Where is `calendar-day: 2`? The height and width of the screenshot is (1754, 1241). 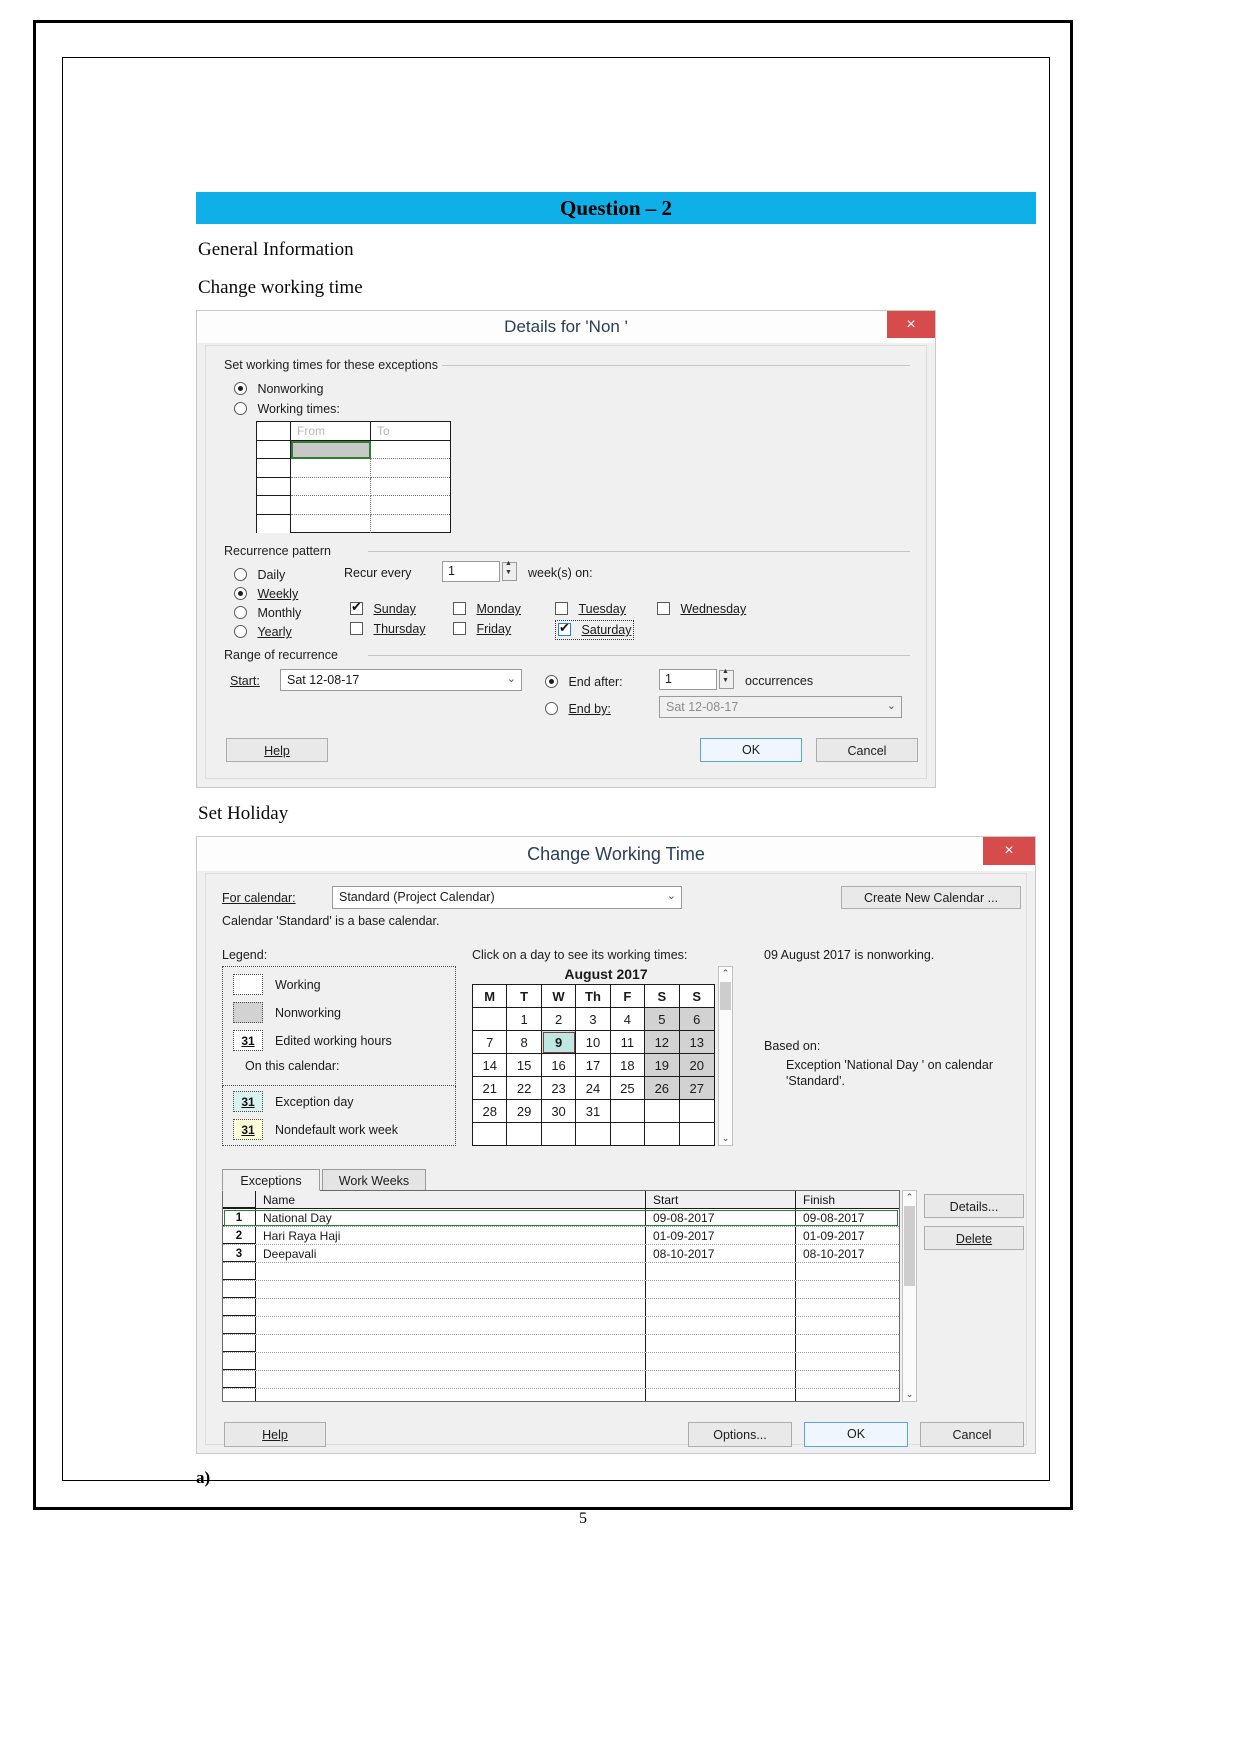
calendar-day: 2 is located at coordinates (559, 1019).